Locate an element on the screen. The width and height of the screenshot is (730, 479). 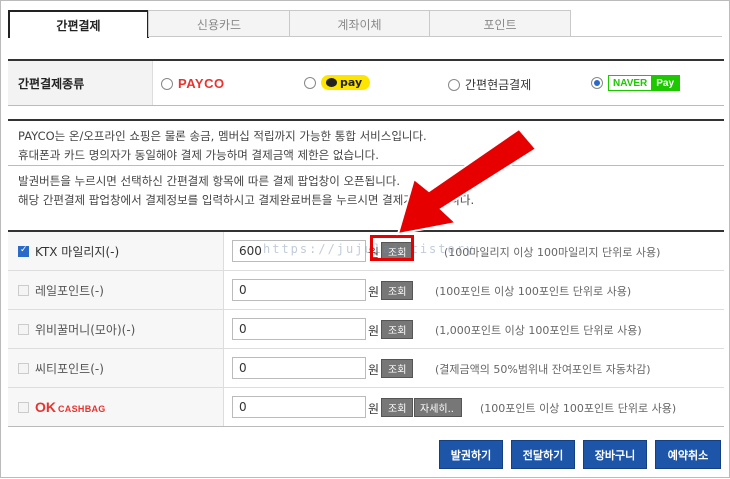
wibee-money-input: 0 is located at coordinates (299, 329).